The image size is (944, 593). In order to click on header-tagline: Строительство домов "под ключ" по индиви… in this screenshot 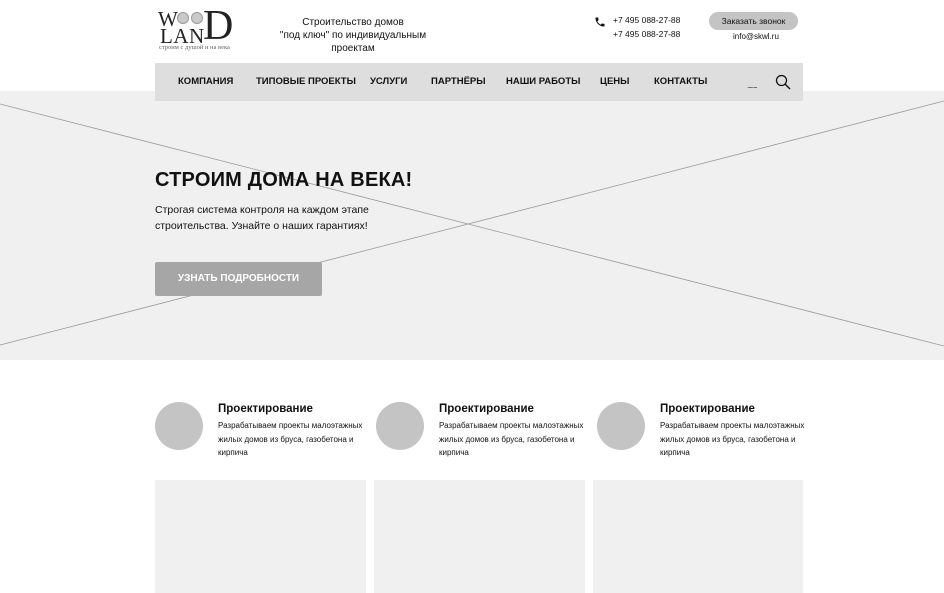, I will do `click(353, 35)`.